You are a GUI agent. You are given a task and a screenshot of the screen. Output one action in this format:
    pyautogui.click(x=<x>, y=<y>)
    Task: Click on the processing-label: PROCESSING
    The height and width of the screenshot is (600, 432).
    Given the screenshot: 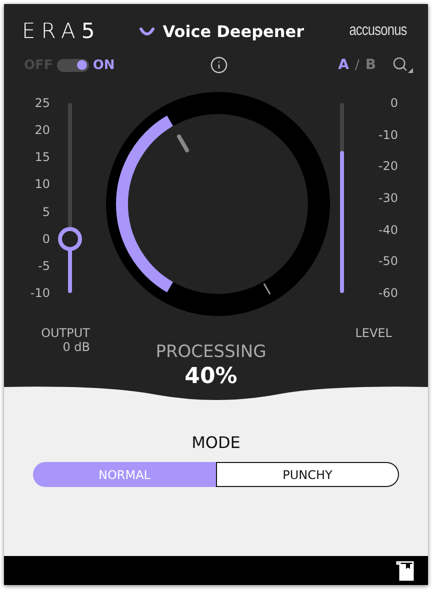 What is the action you would take?
    pyautogui.click(x=211, y=352)
    